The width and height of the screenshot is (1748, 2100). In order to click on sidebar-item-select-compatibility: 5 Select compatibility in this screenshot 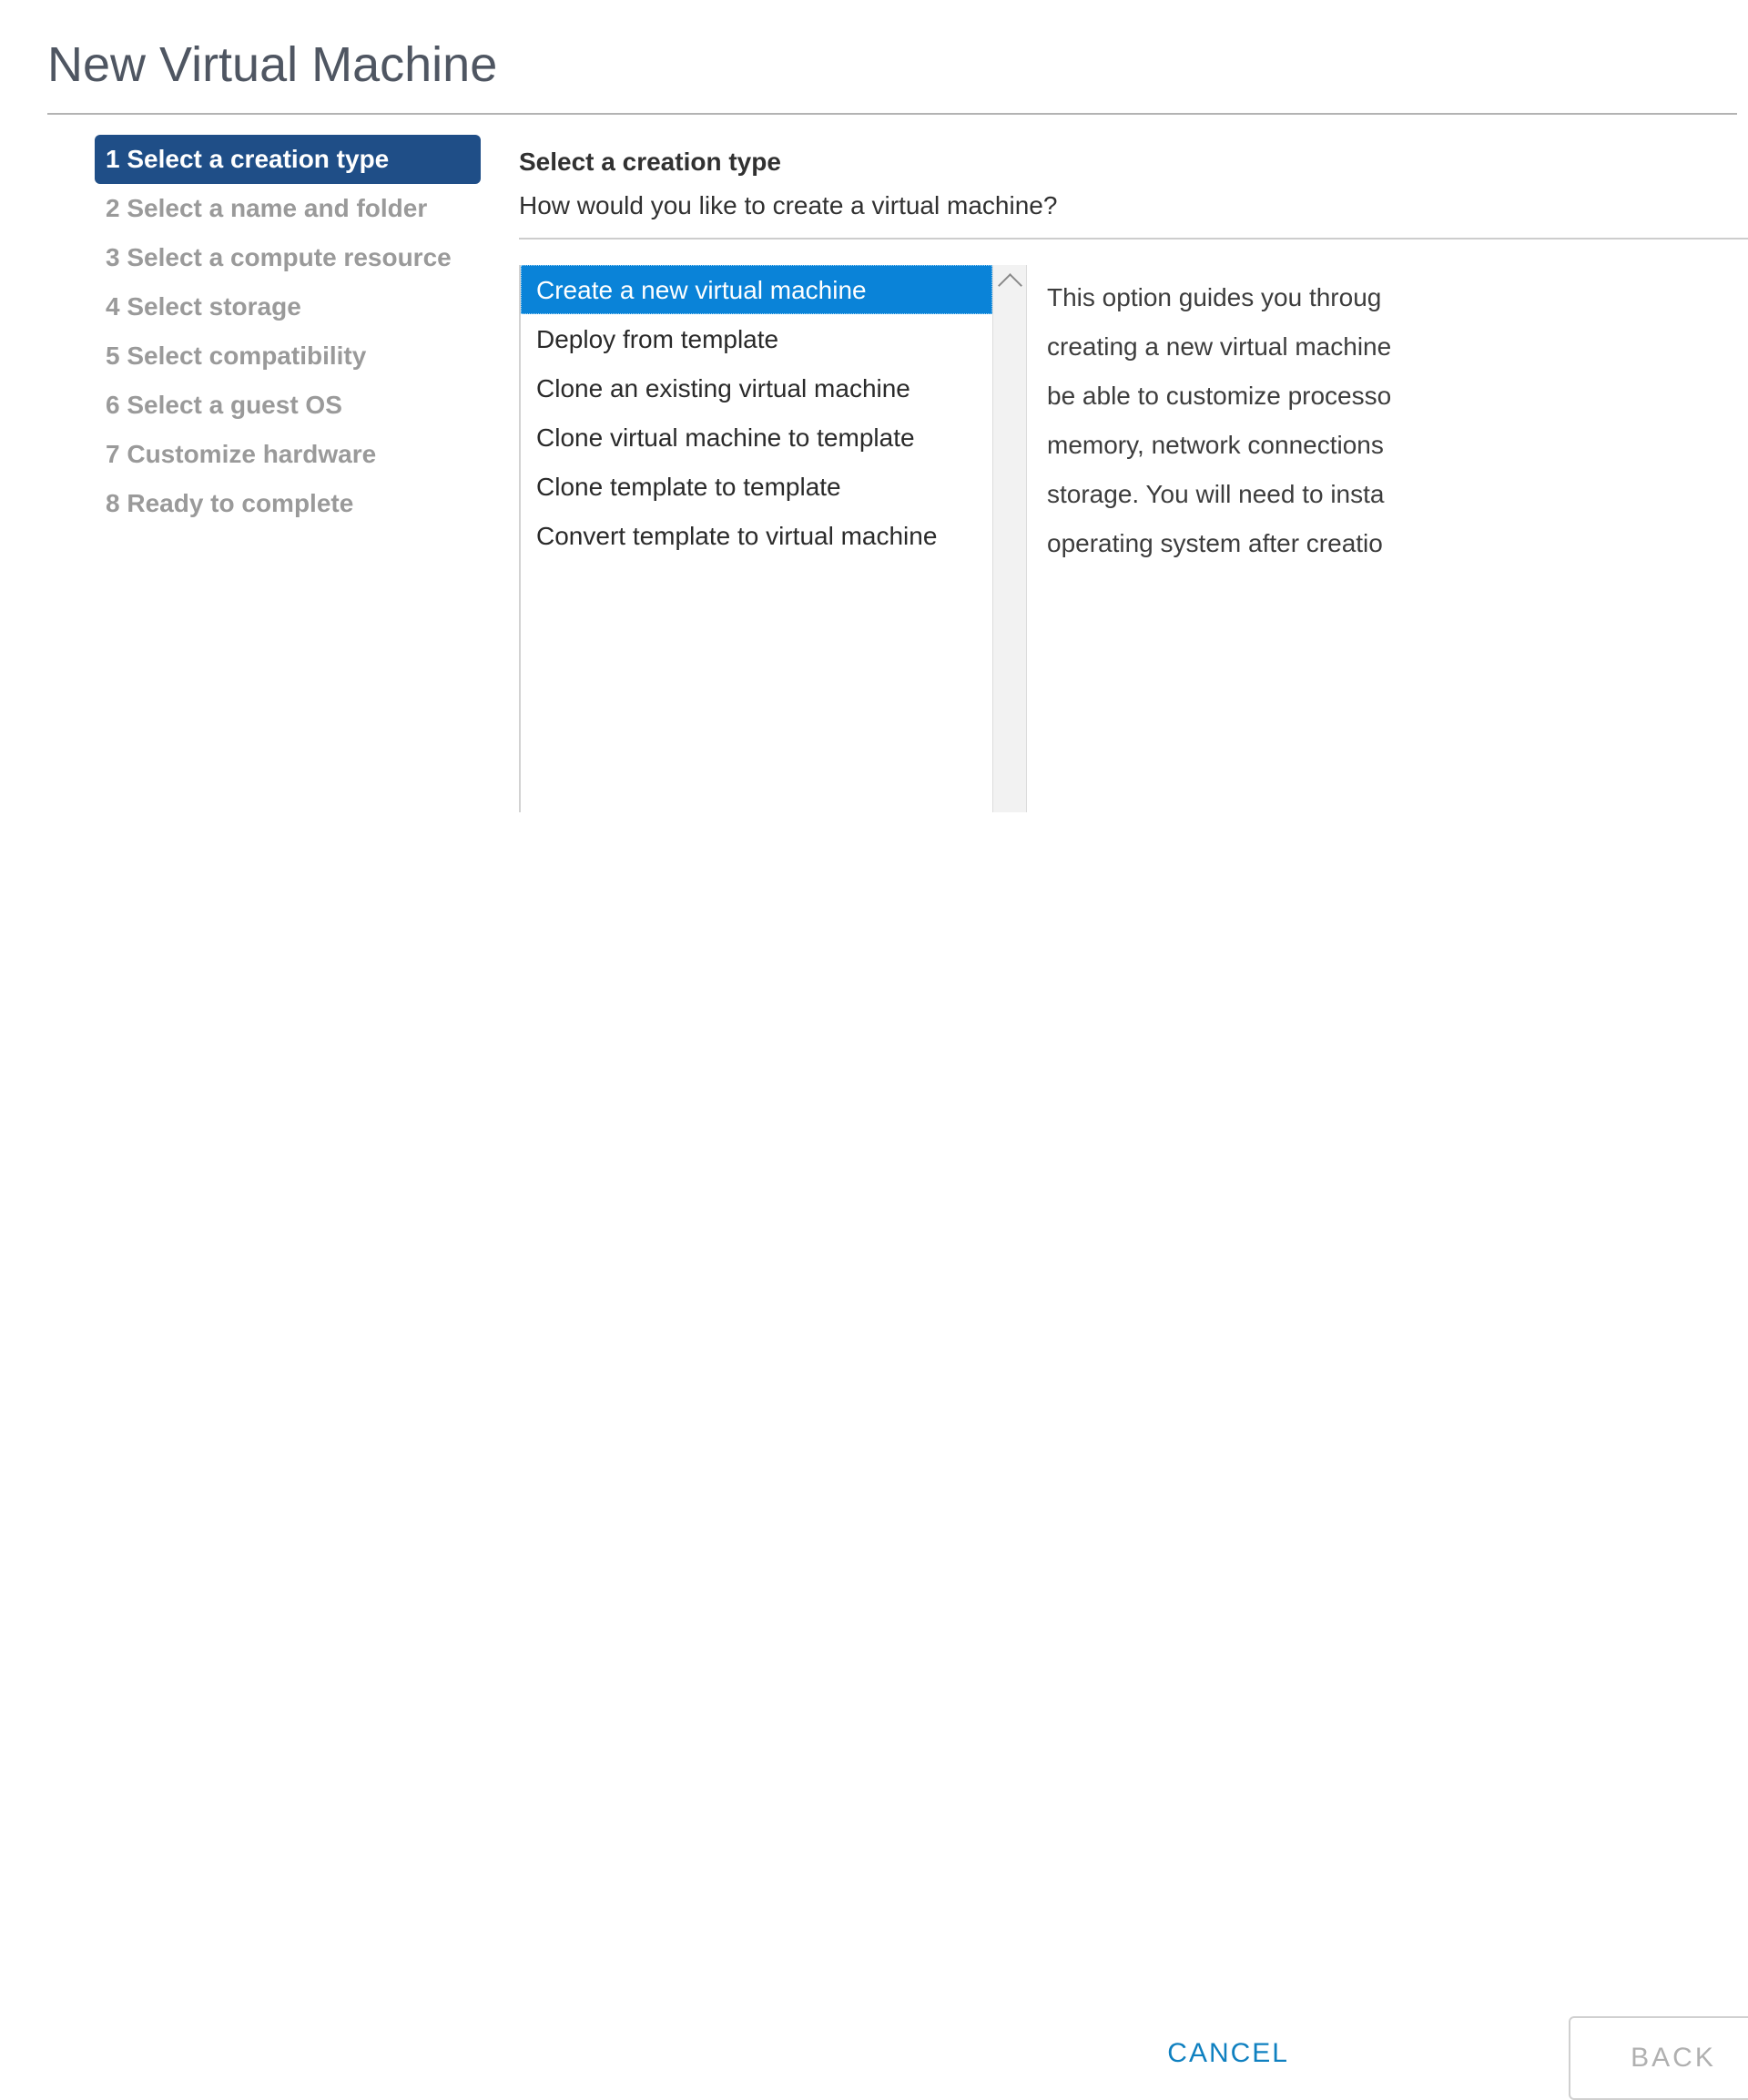, I will do `click(290, 356)`.